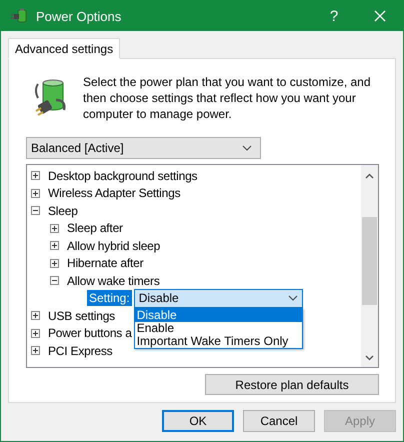 The image size is (404, 442). Describe the element at coordinates (95, 228) in the screenshot. I see `tree-item: Sleep after` at that location.